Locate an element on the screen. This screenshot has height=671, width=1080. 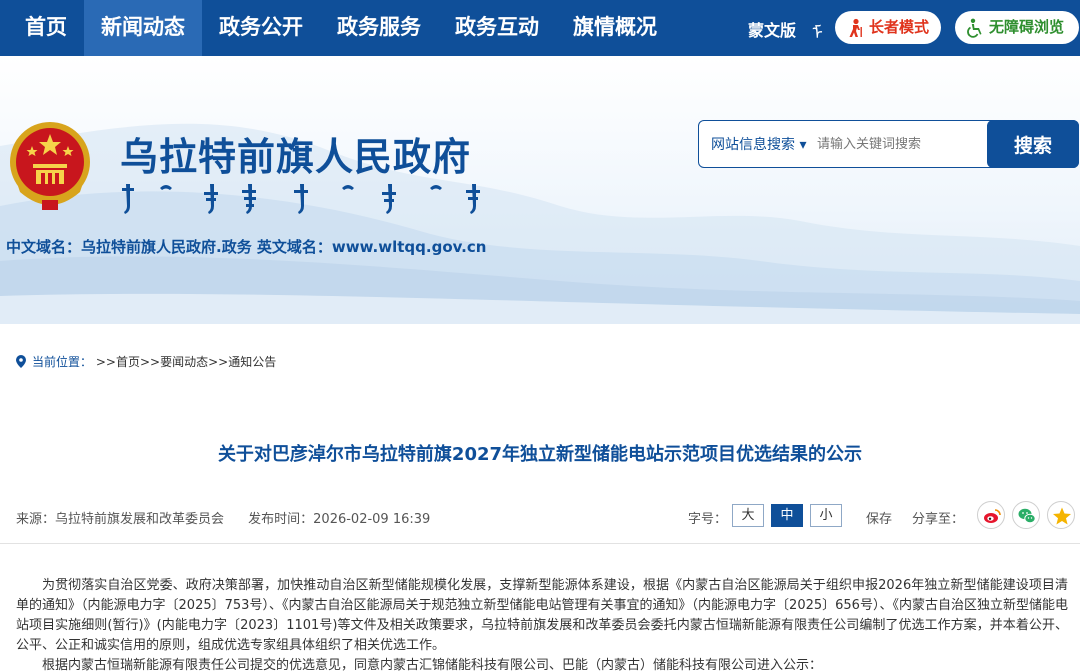
elder-mode-button: 长者模式 is located at coordinates (888, 27).